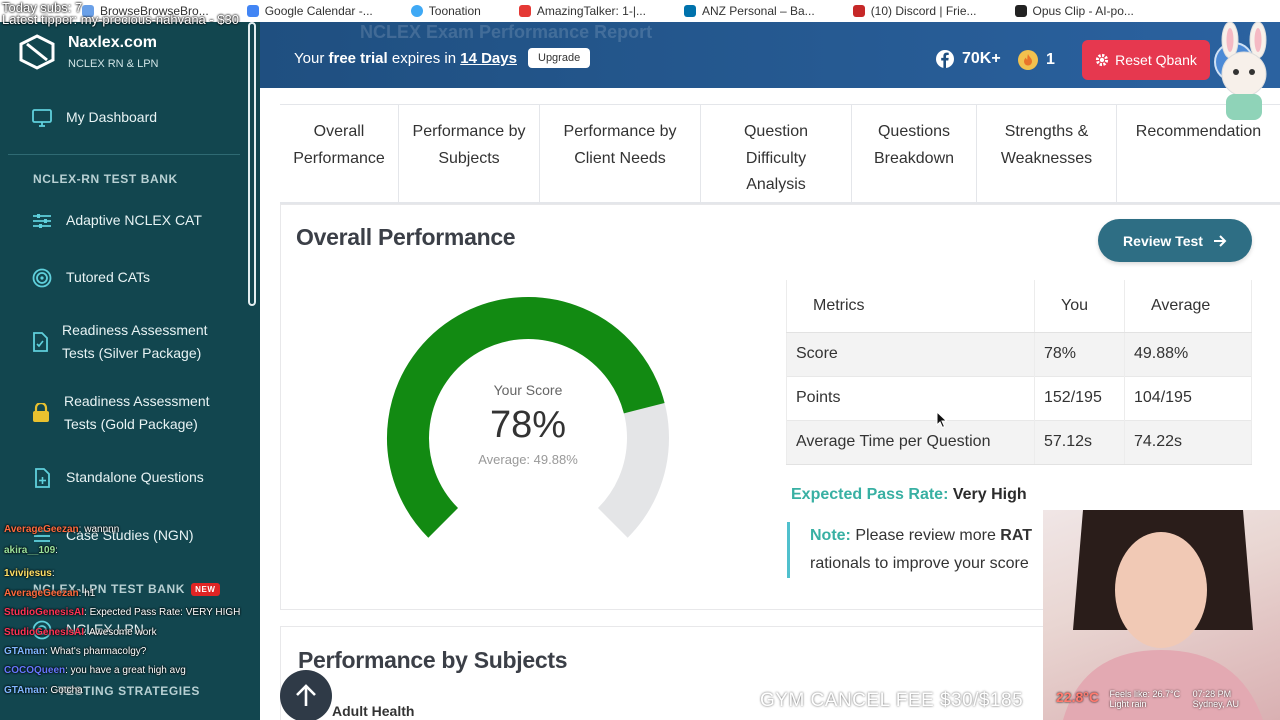 This screenshot has height=720, width=1280. I want to click on pass-value: Very High, so click(989, 494).